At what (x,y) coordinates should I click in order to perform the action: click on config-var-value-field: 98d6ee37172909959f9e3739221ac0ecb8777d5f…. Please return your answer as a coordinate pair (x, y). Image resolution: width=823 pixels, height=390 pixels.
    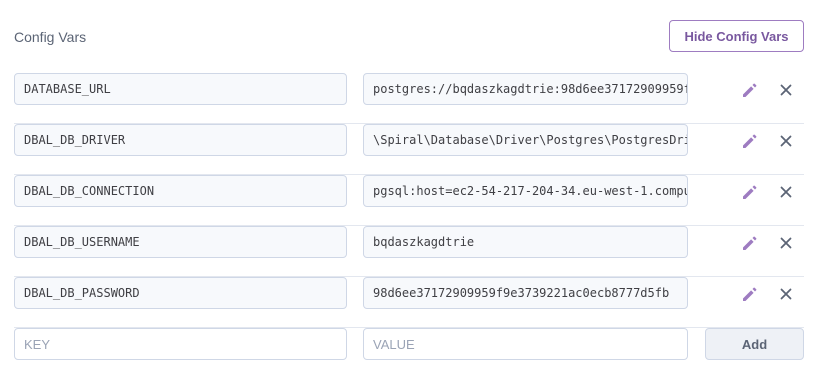
    Looking at the image, I should click on (525, 293).